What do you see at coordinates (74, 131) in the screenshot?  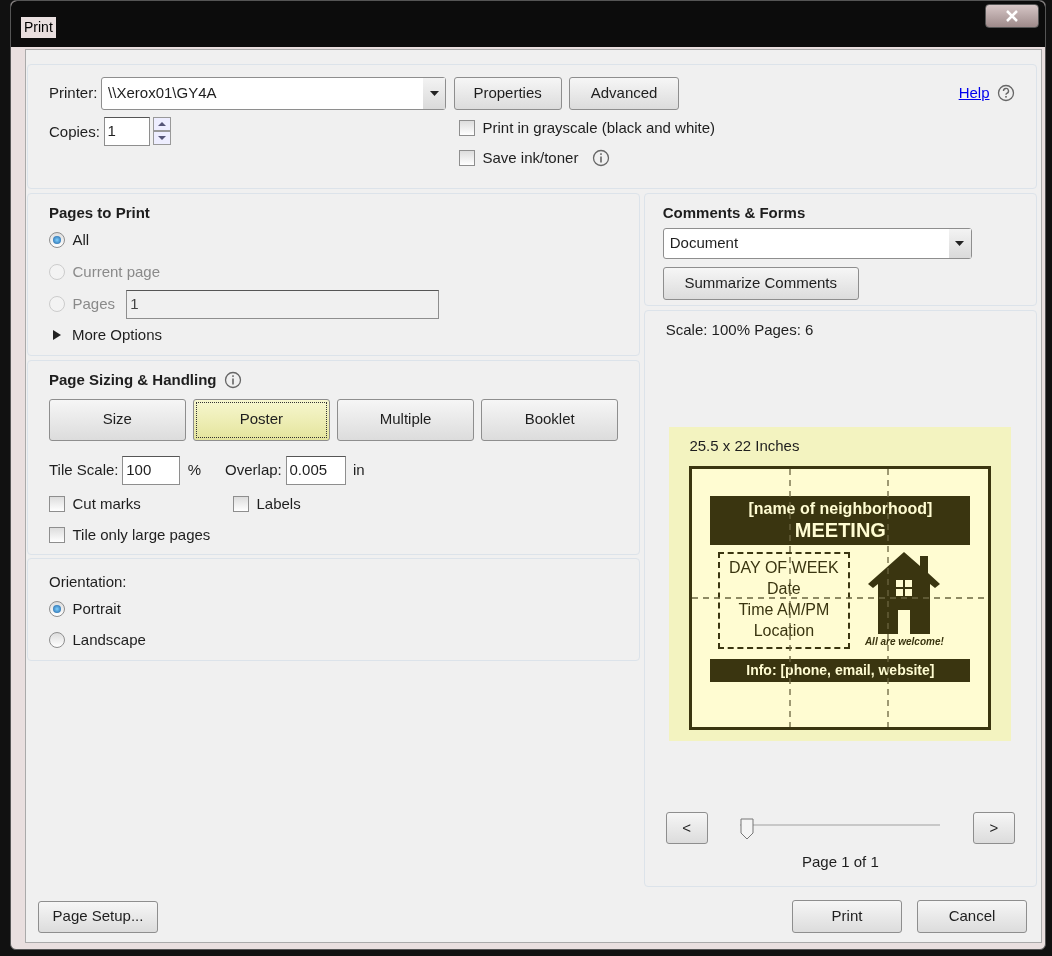 I see `field-label: Copies:` at bounding box center [74, 131].